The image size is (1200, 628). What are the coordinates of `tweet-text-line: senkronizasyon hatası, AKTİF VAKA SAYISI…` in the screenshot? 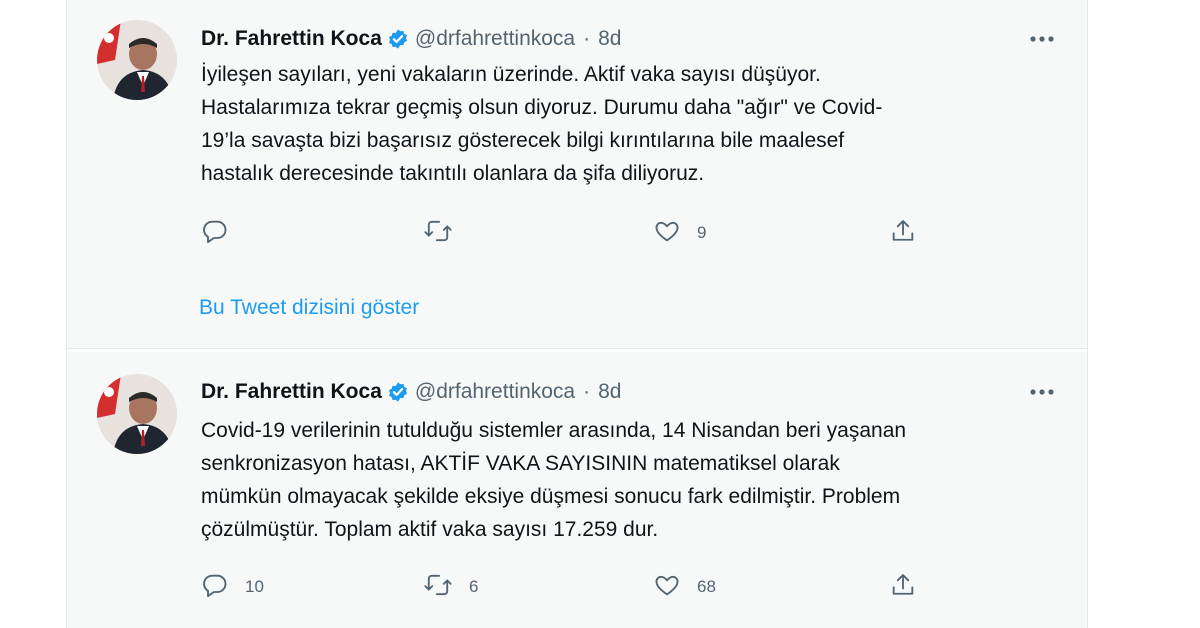 It's located at (520, 463).